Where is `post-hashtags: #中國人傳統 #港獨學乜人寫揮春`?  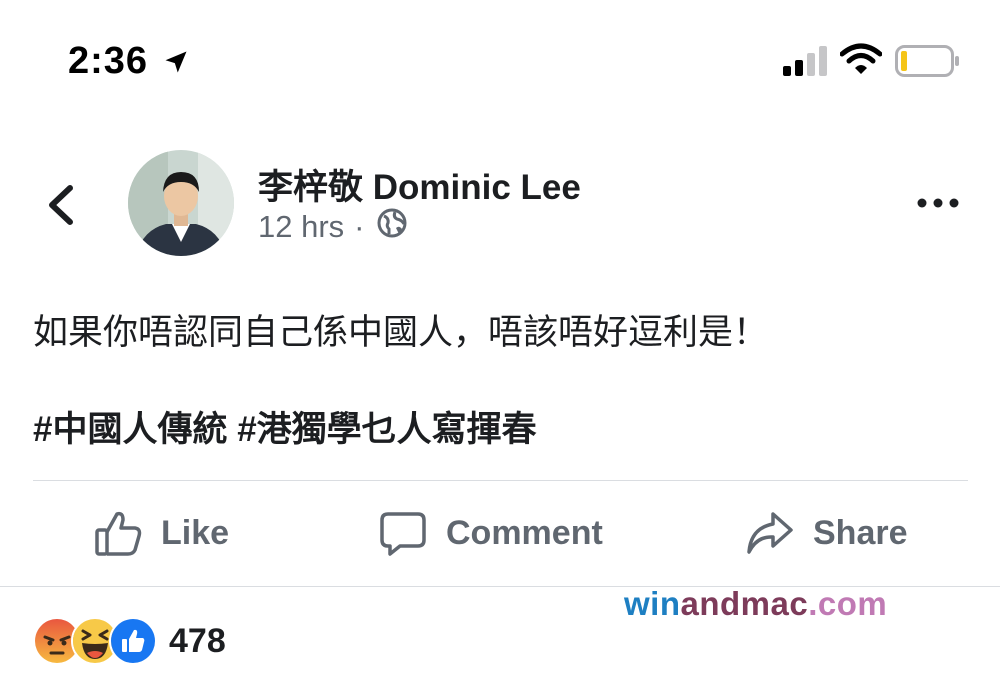
post-hashtags: #中國人傳統 #港獨學乜人寫揮春 is located at coordinates (285, 430).